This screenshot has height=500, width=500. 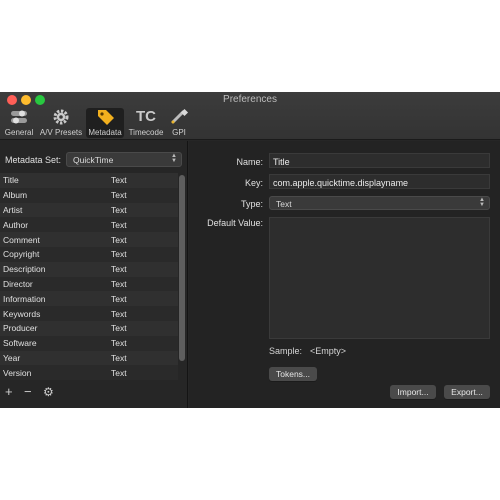 What do you see at coordinates (48, 392) in the screenshot?
I see `gear-icon: ⚙` at bounding box center [48, 392].